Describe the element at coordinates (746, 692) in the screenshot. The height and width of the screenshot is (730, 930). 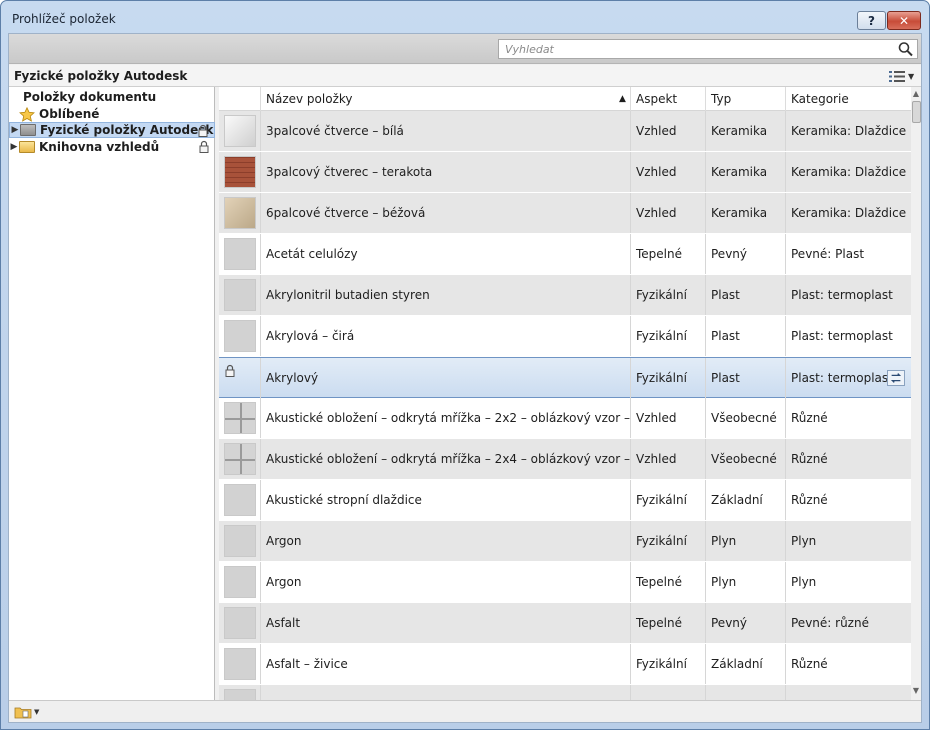
I see `item-type` at that location.